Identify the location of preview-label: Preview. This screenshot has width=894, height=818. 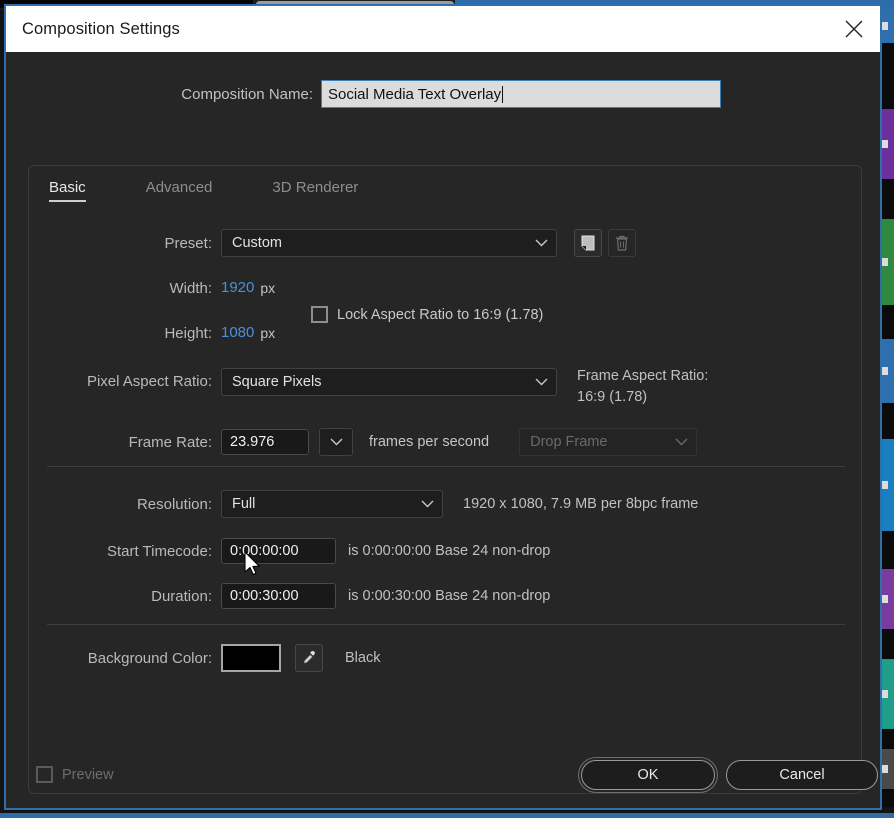
(88, 774).